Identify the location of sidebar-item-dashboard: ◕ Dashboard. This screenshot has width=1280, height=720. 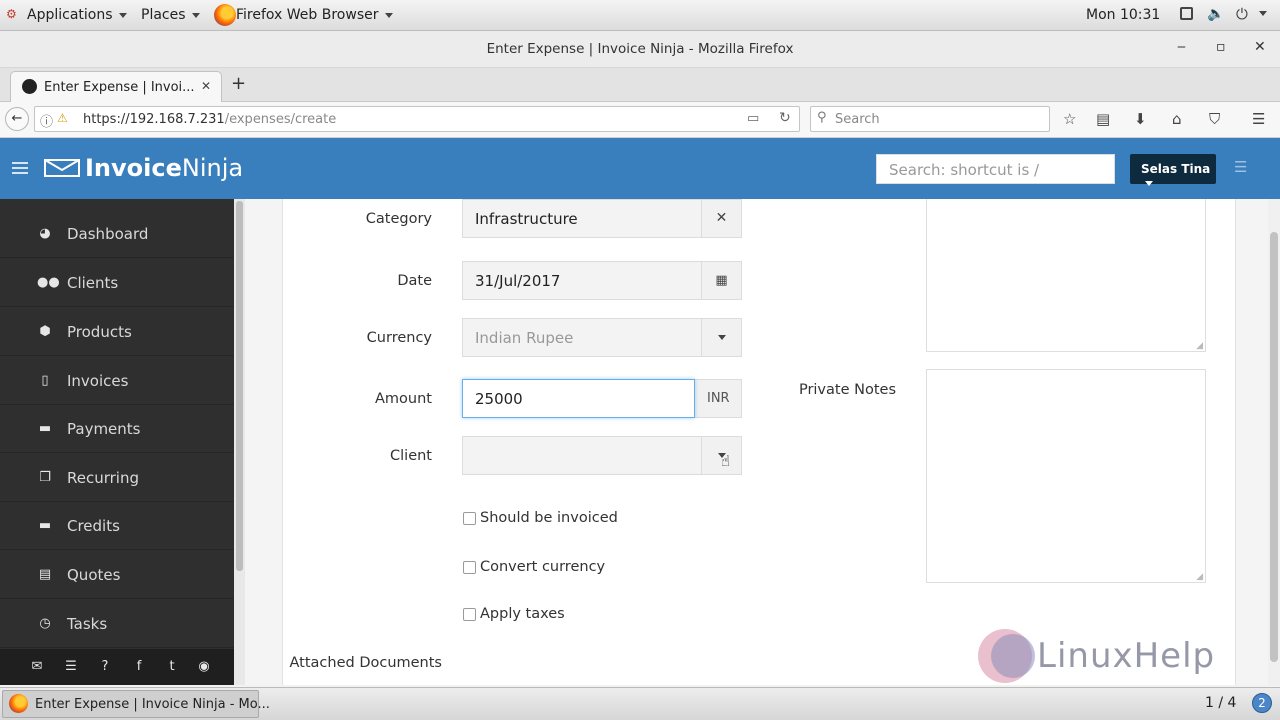
(117, 234).